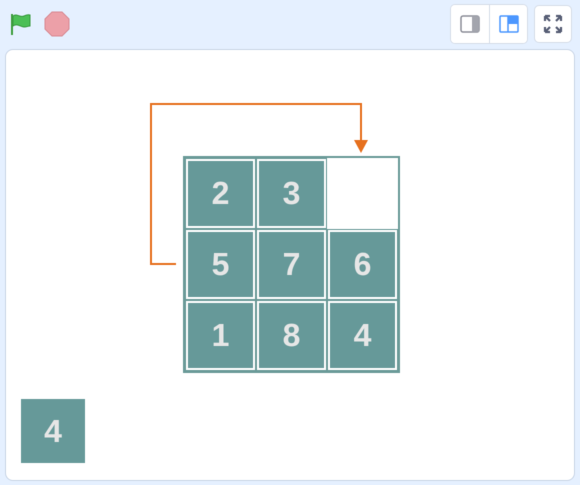 The width and height of the screenshot is (580, 485). Describe the element at coordinates (220, 264) in the screenshot. I see `number-tile: 5` at that location.